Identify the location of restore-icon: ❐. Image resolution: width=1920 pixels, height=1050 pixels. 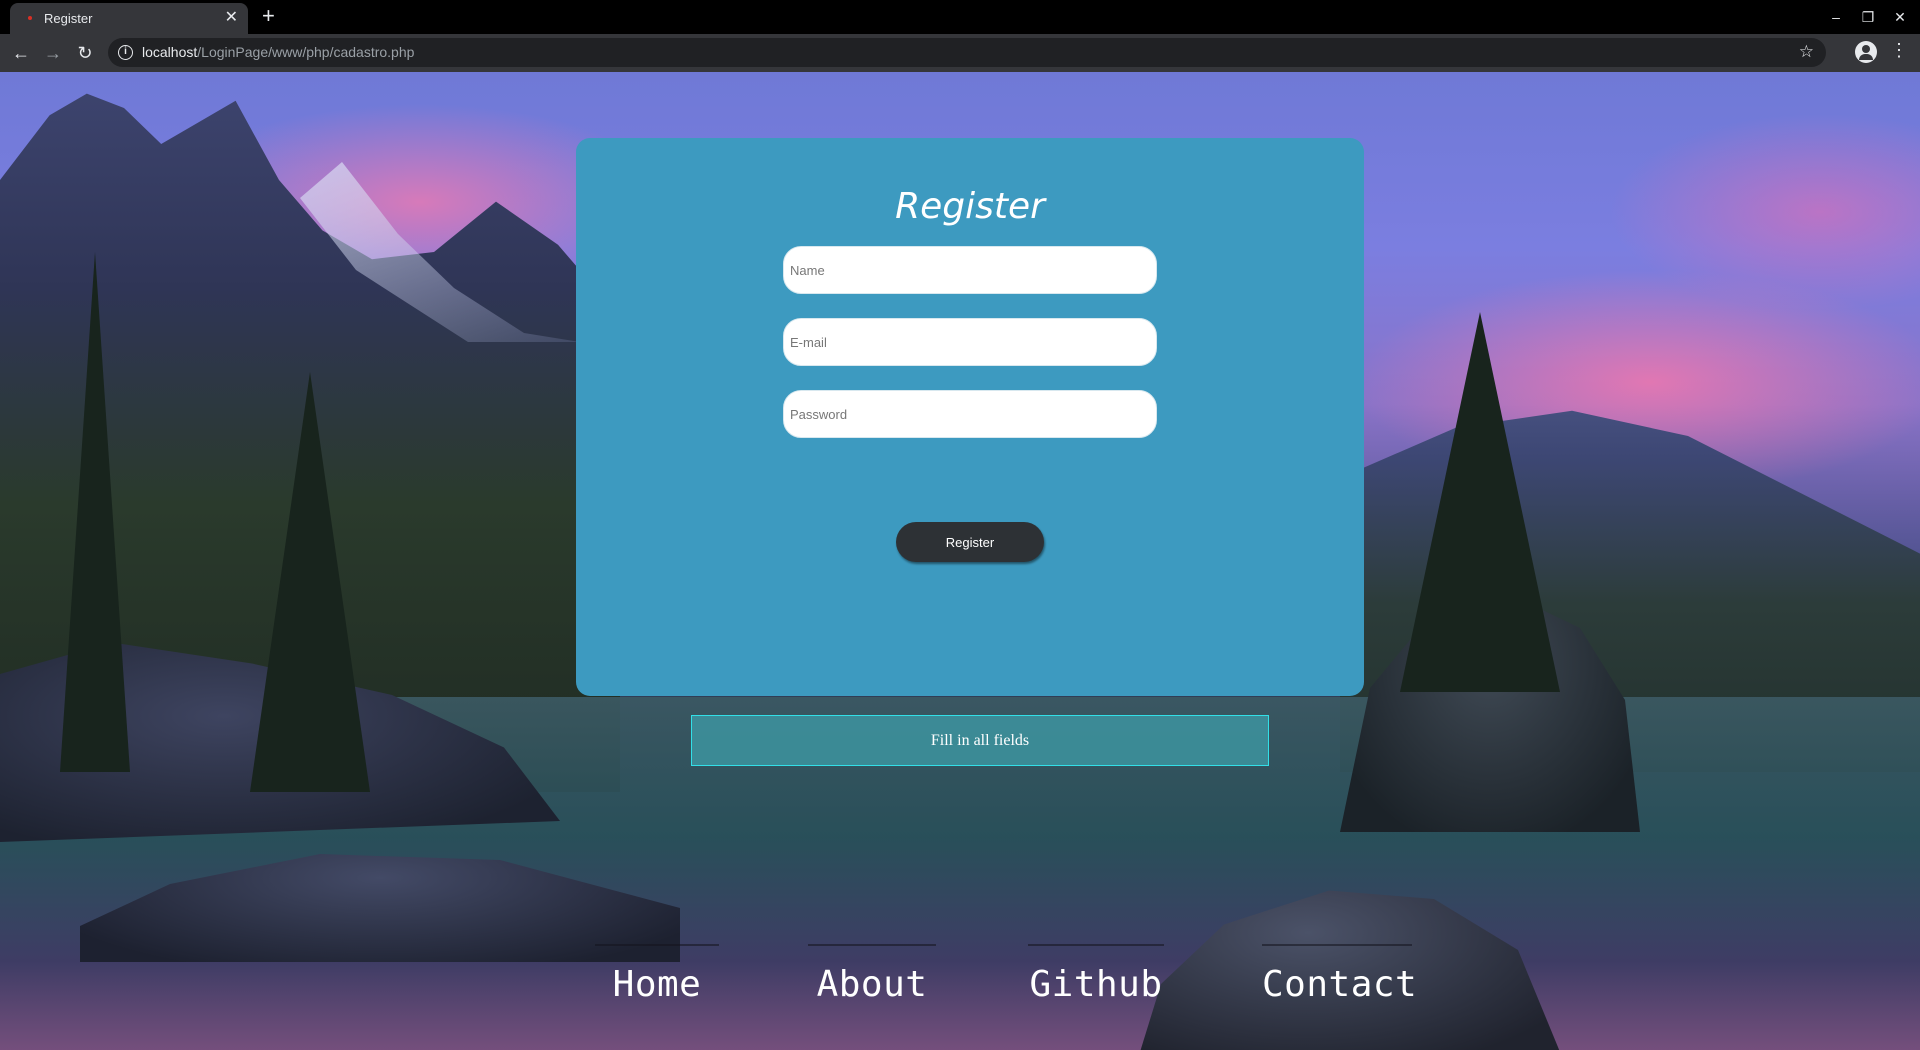
(1868, 17).